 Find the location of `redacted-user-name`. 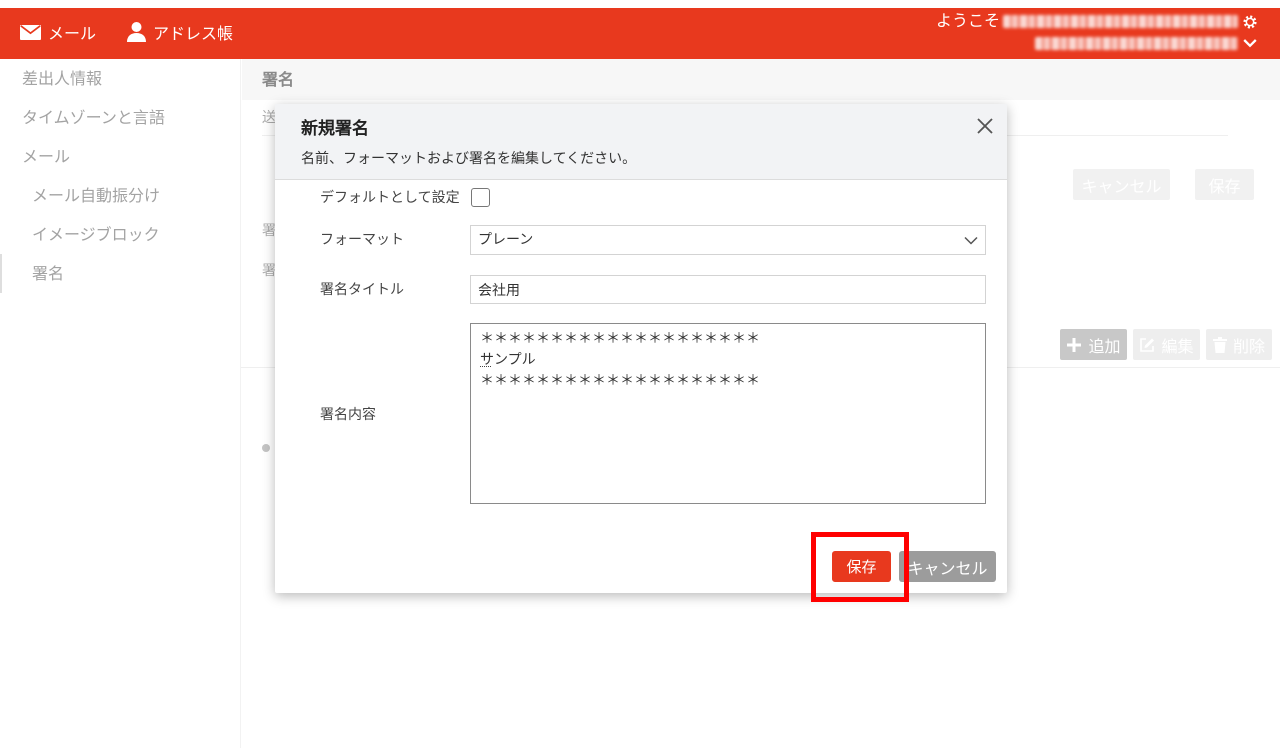

redacted-user-name is located at coordinates (1120, 21).